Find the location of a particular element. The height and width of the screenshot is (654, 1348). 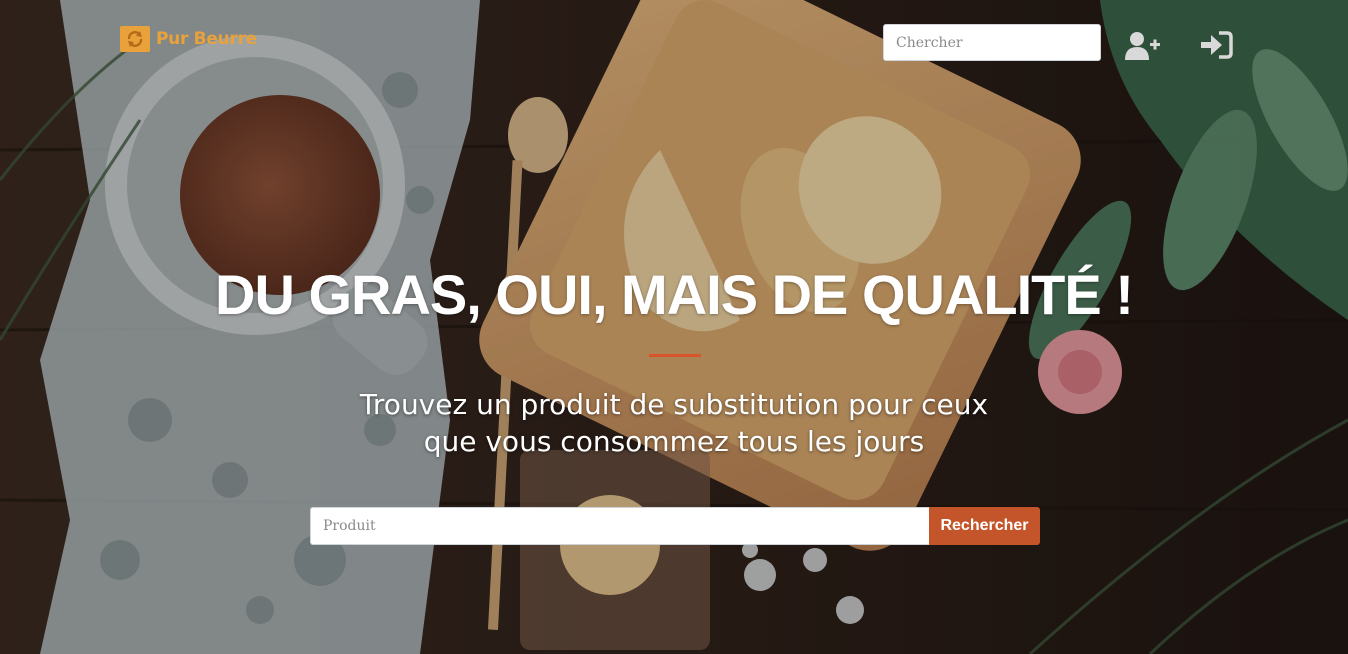

brand-link: Pur Beurre is located at coordinates (188, 39).